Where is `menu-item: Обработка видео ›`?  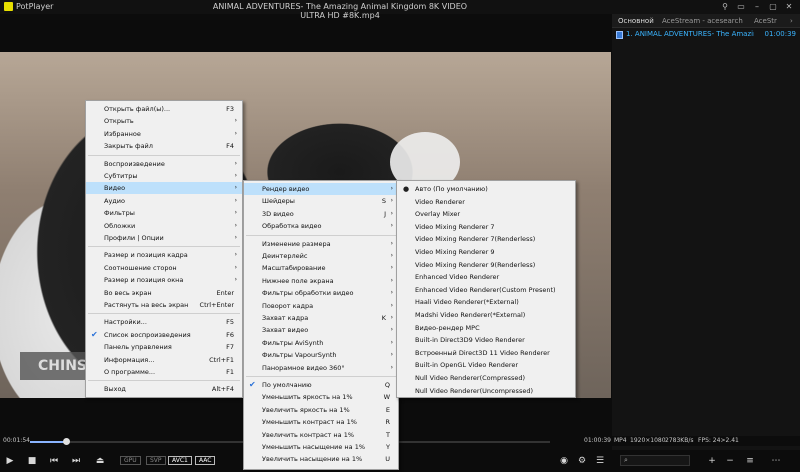 menu-item: Обработка видео › is located at coordinates (321, 226).